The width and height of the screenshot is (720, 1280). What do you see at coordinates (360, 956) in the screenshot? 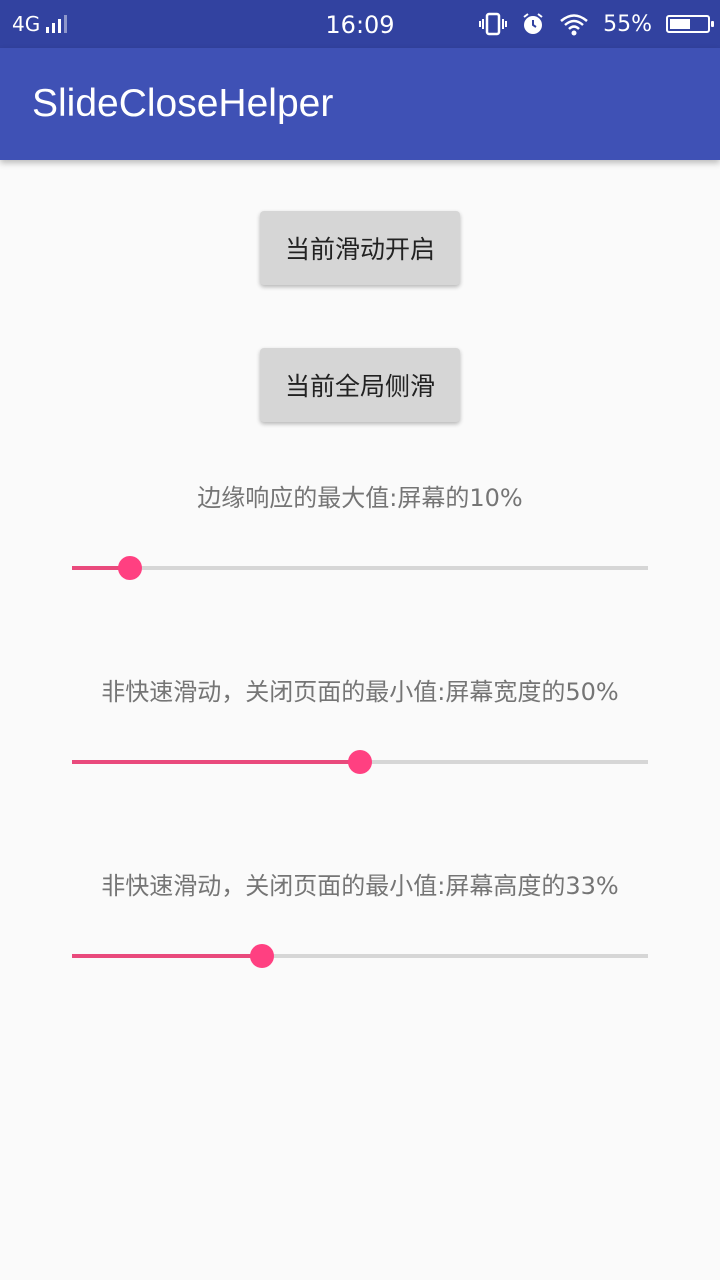
I see `close-height-slider` at bounding box center [360, 956].